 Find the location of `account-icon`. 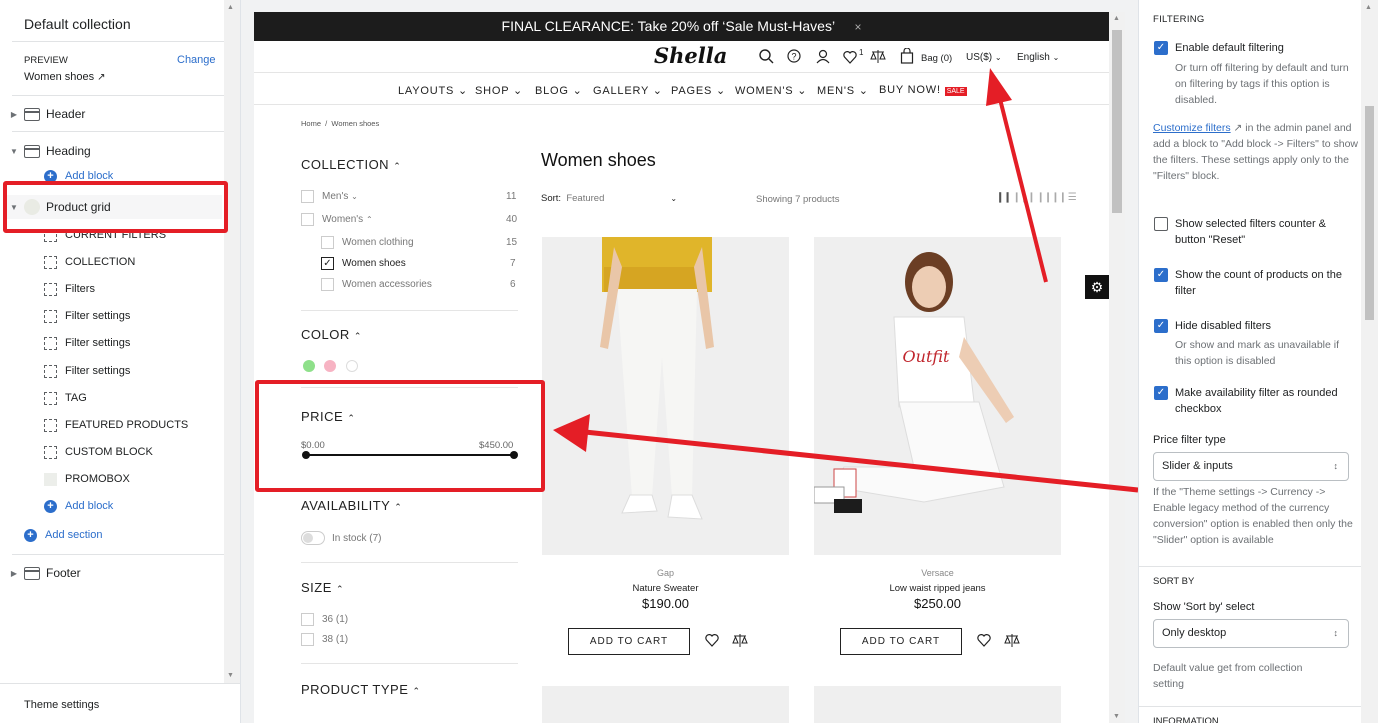

account-icon is located at coordinates (823, 56).